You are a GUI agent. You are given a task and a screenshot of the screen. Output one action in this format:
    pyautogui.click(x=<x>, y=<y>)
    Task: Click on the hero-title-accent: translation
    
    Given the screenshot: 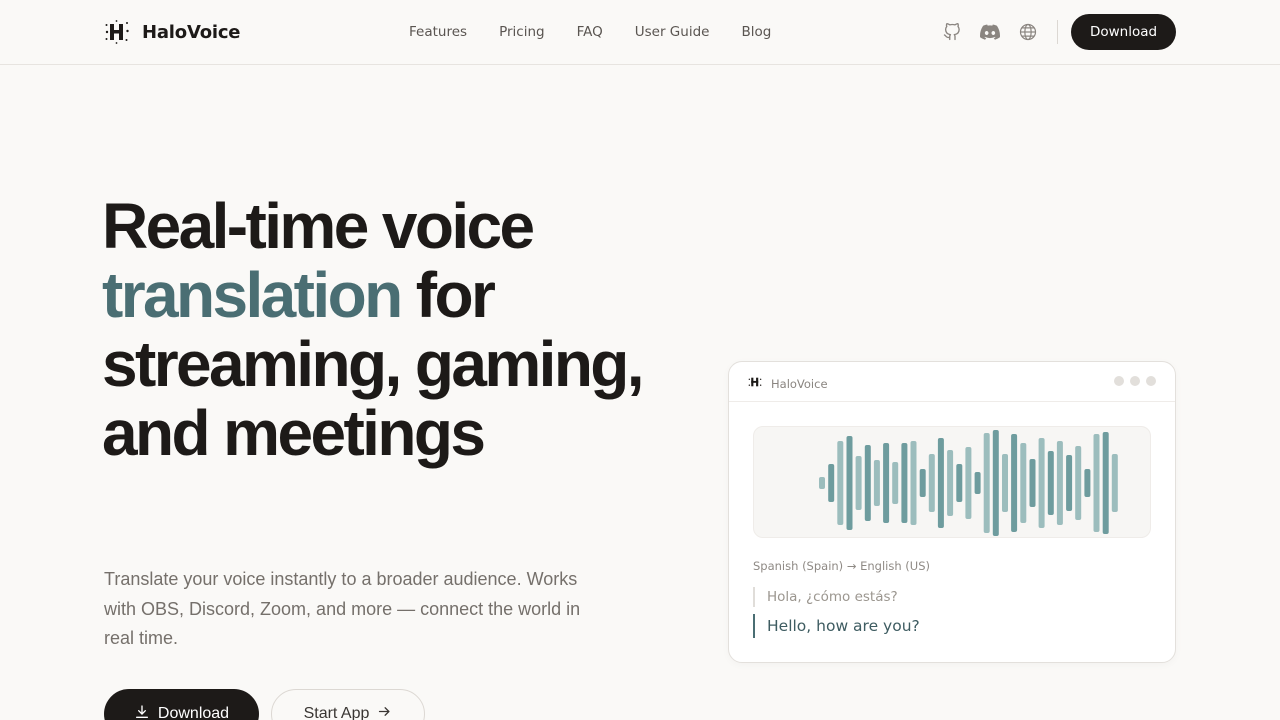 What is the action you would take?
    pyautogui.click(x=252, y=295)
    